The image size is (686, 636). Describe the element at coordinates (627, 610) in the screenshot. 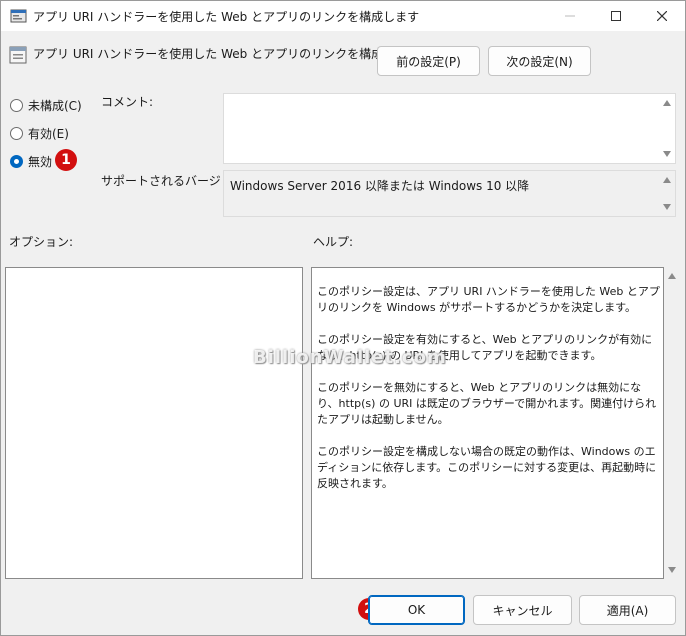

I see `apply-button: 適用(A)` at that location.